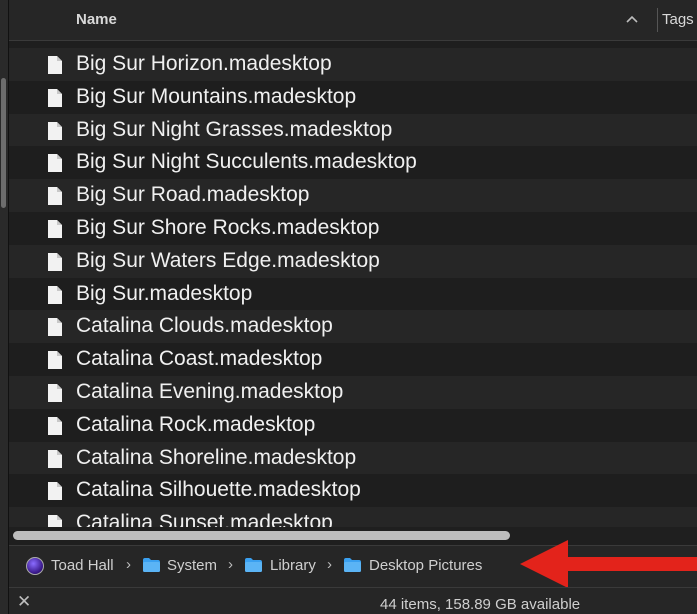 This screenshot has width=697, height=614. Describe the element at coordinates (608, 564) in the screenshot. I see `red-arrow-annotation` at that location.